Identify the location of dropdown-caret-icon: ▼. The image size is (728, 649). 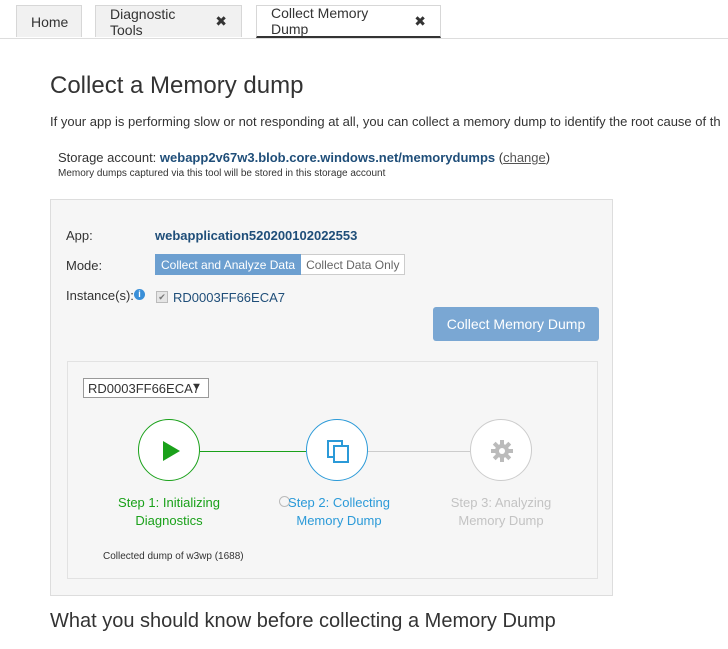
(196, 387).